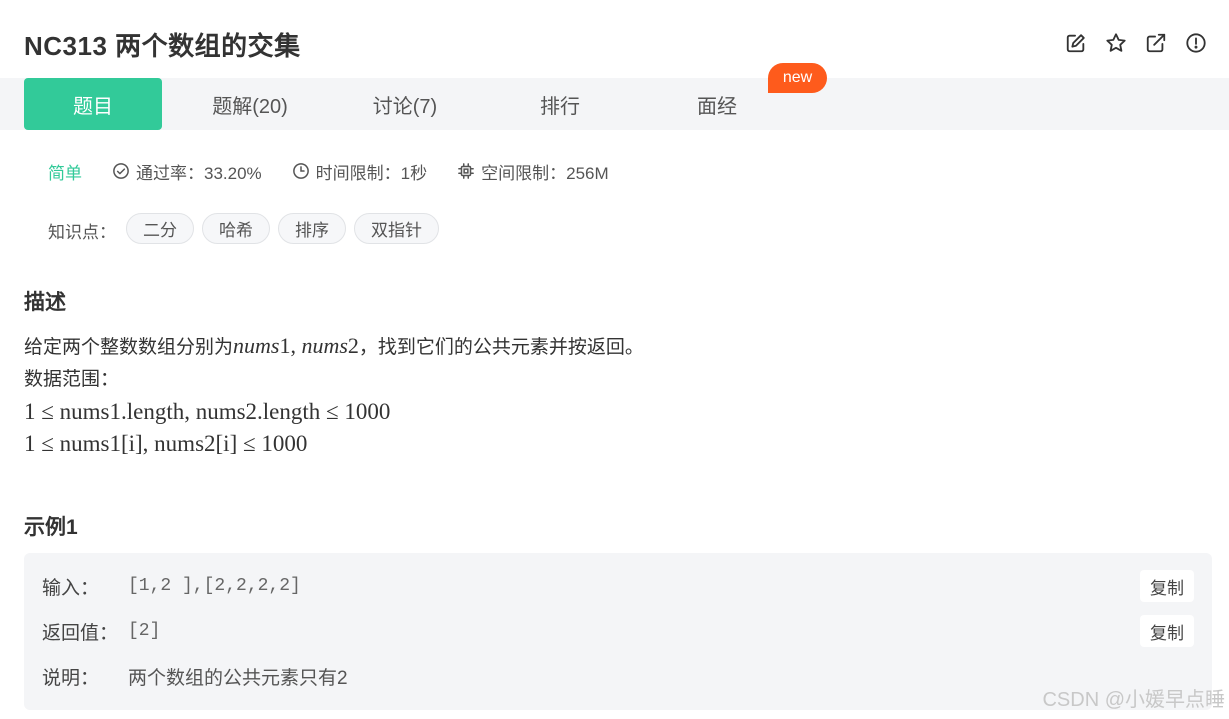  What do you see at coordinates (296, 345) in the screenshot?
I see `math-nums1: nums1, nums2` at bounding box center [296, 345].